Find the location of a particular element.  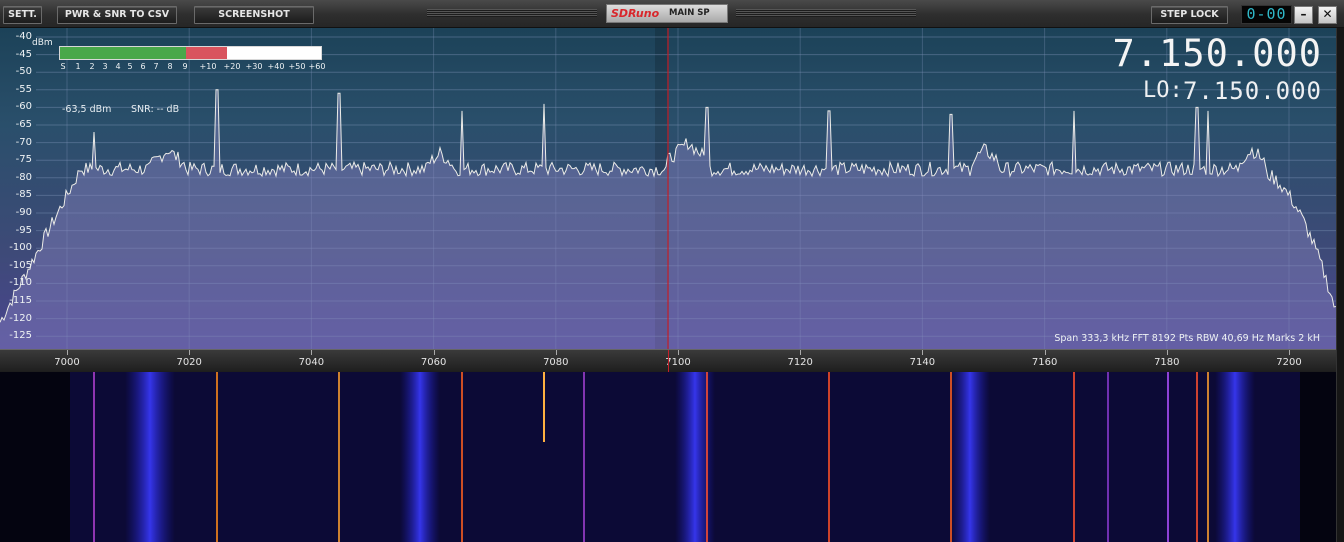

y-axis-label: -85 is located at coordinates (23, 195).